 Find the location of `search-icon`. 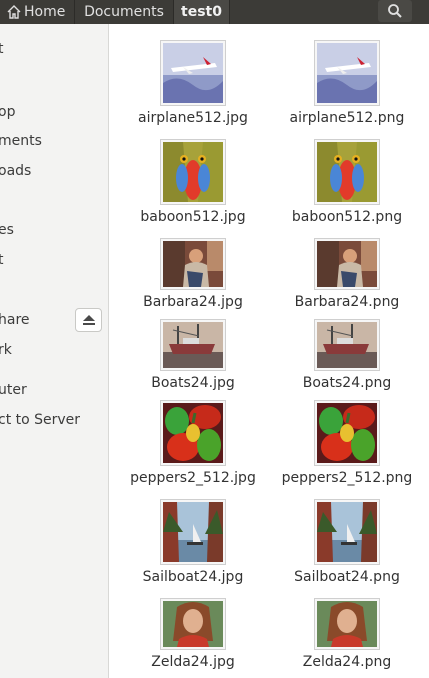

search-icon is located at coordinates (395, 11).